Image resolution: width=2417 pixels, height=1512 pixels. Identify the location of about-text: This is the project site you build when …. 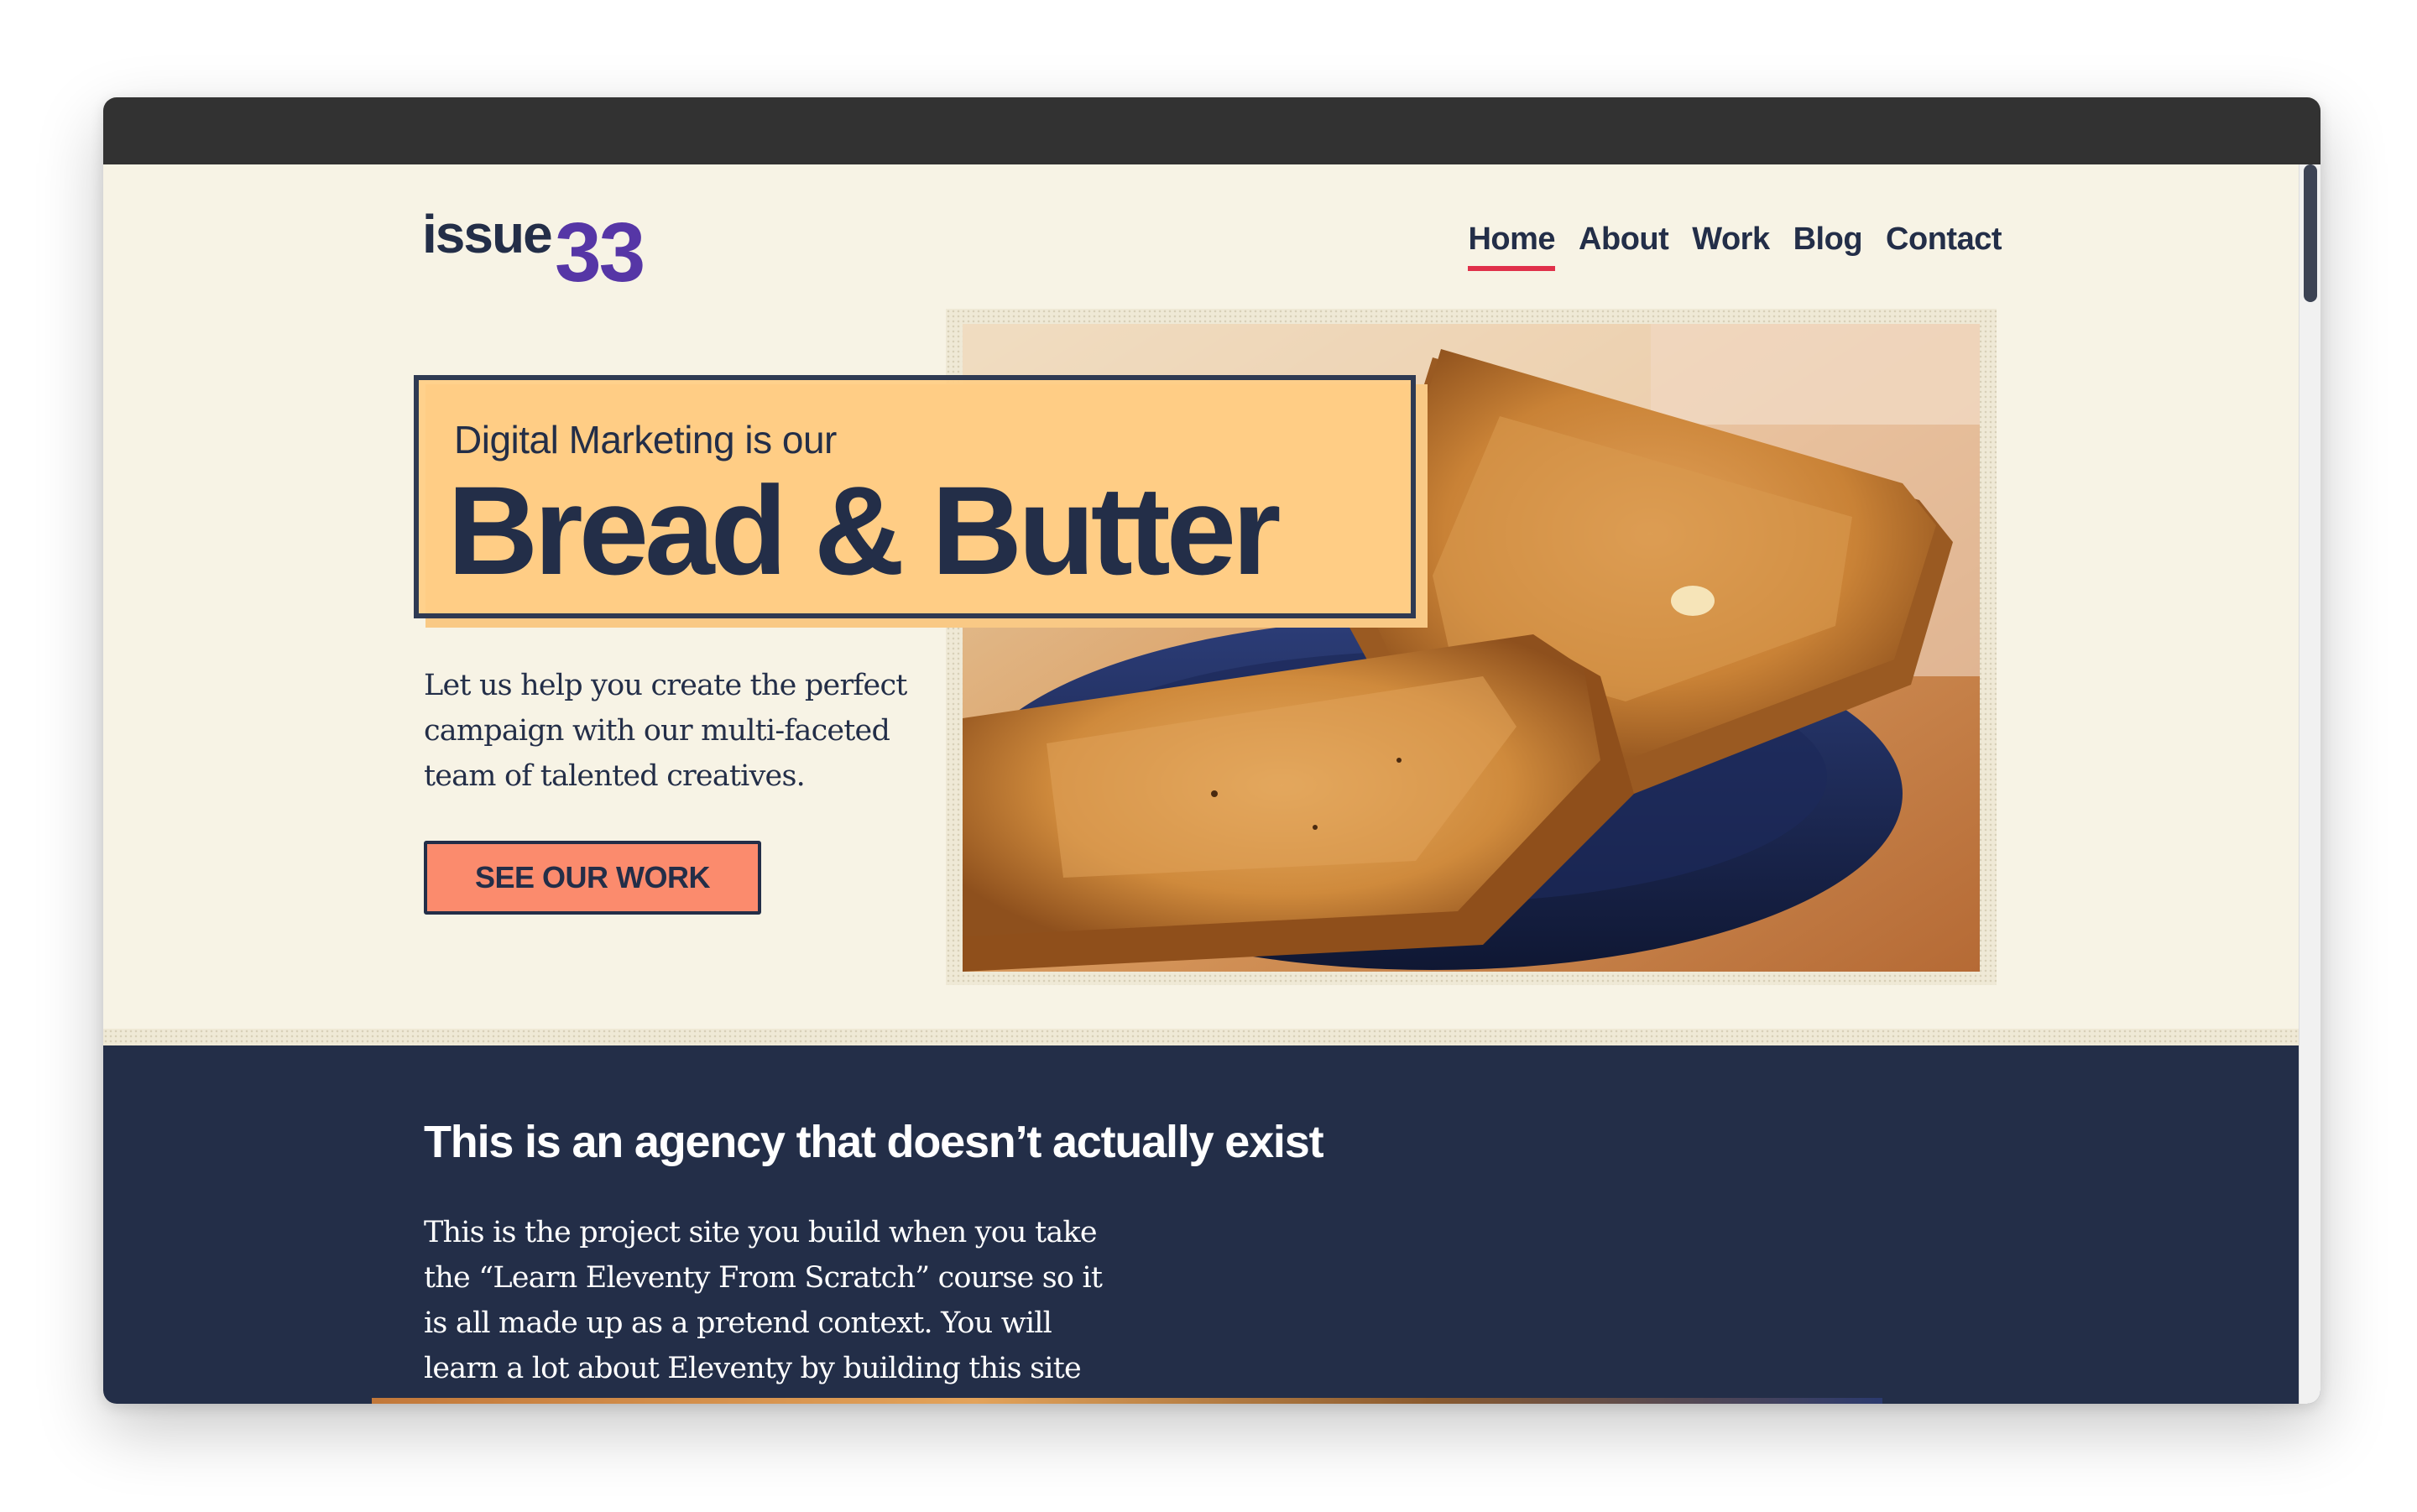
(785, 1300).